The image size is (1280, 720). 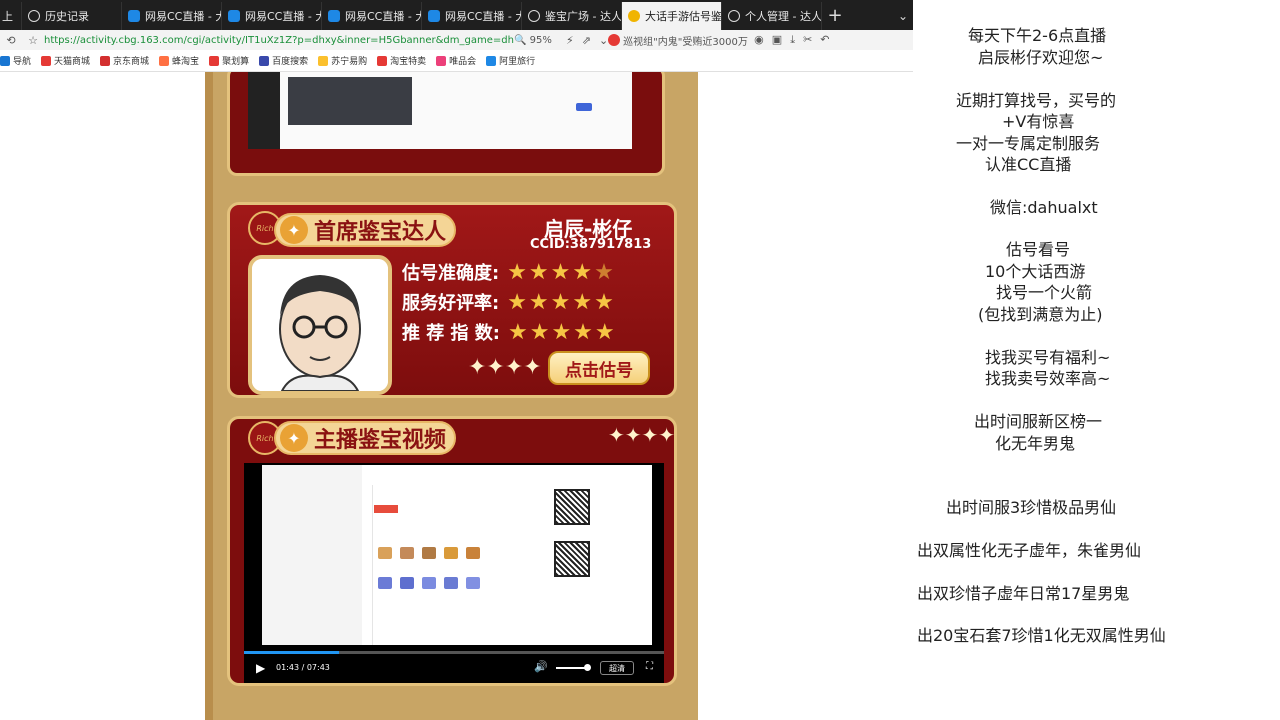 I want to click on overlay-line: (包找到满意为止), so click(x=1040, y=314).